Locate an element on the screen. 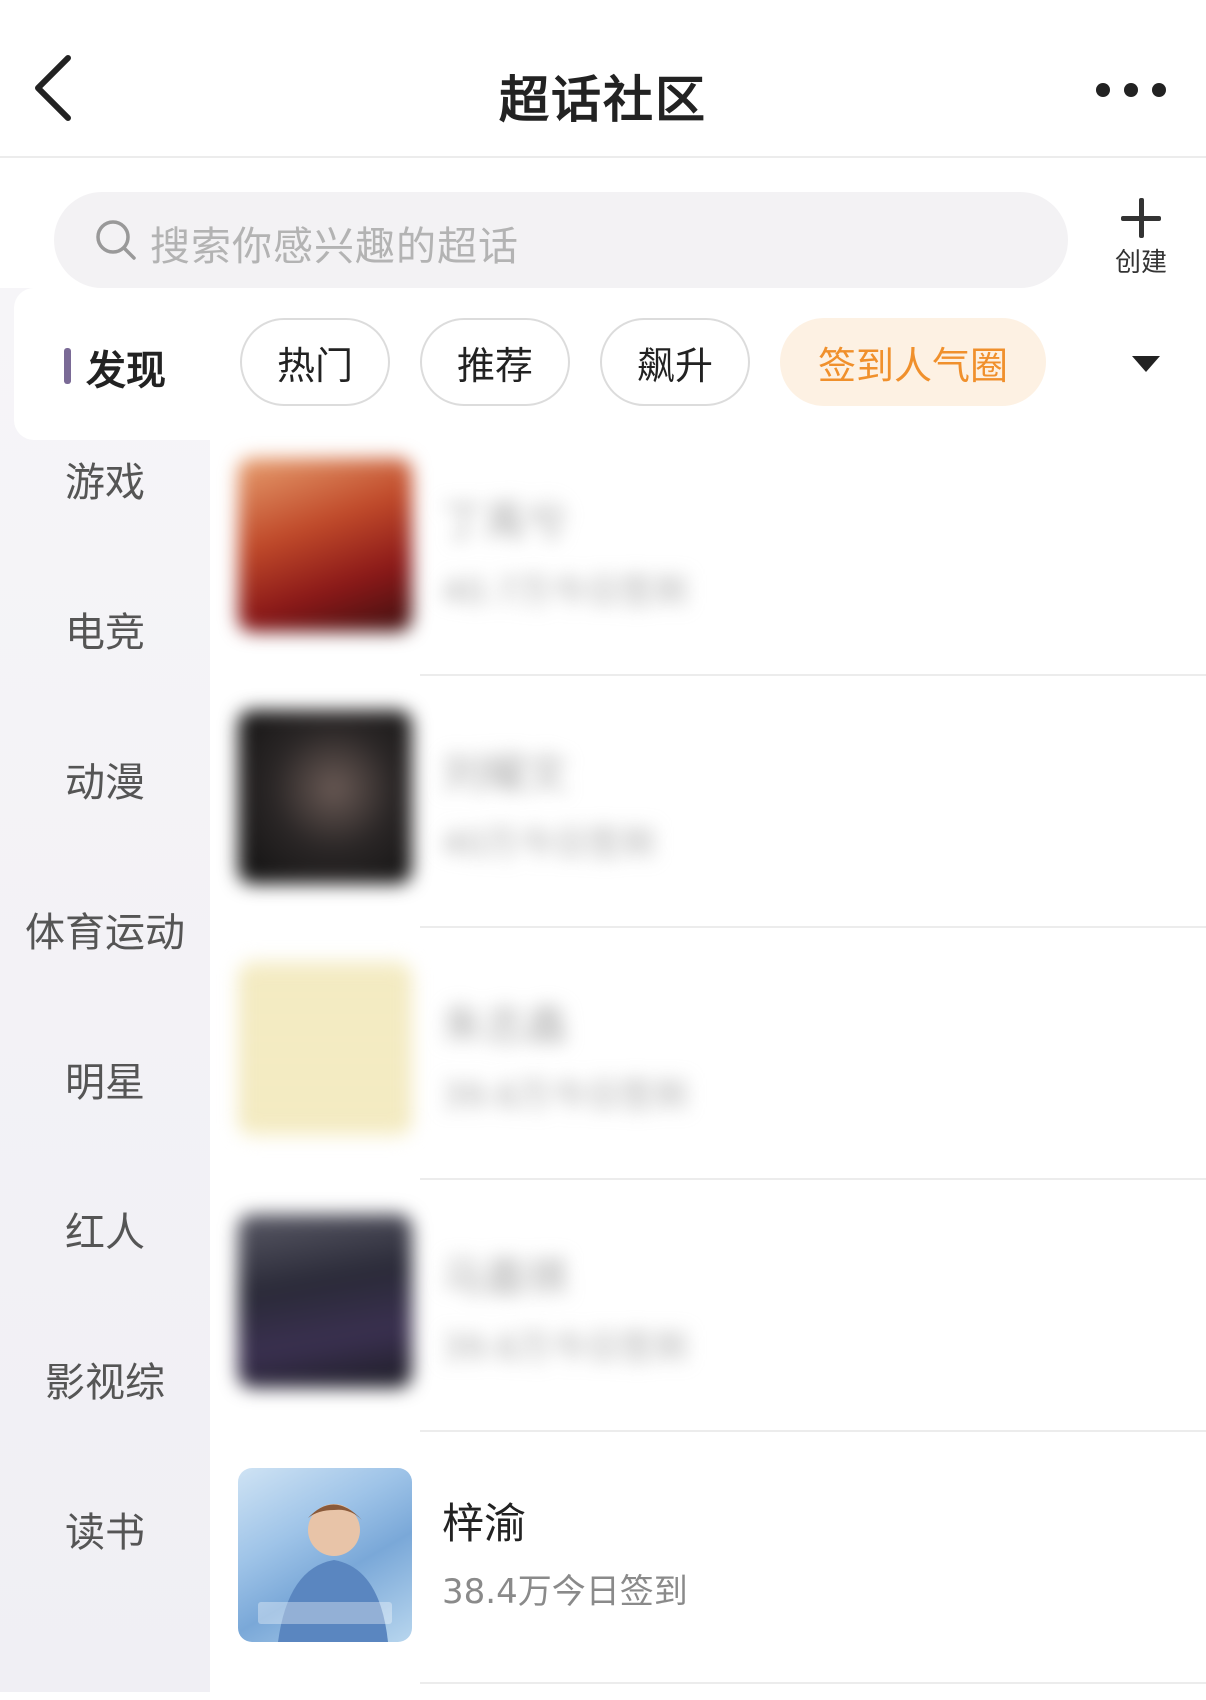 This screenshot has height=1700, width=1206. tab-hot: 热门 is located at coordinates (315, 362).